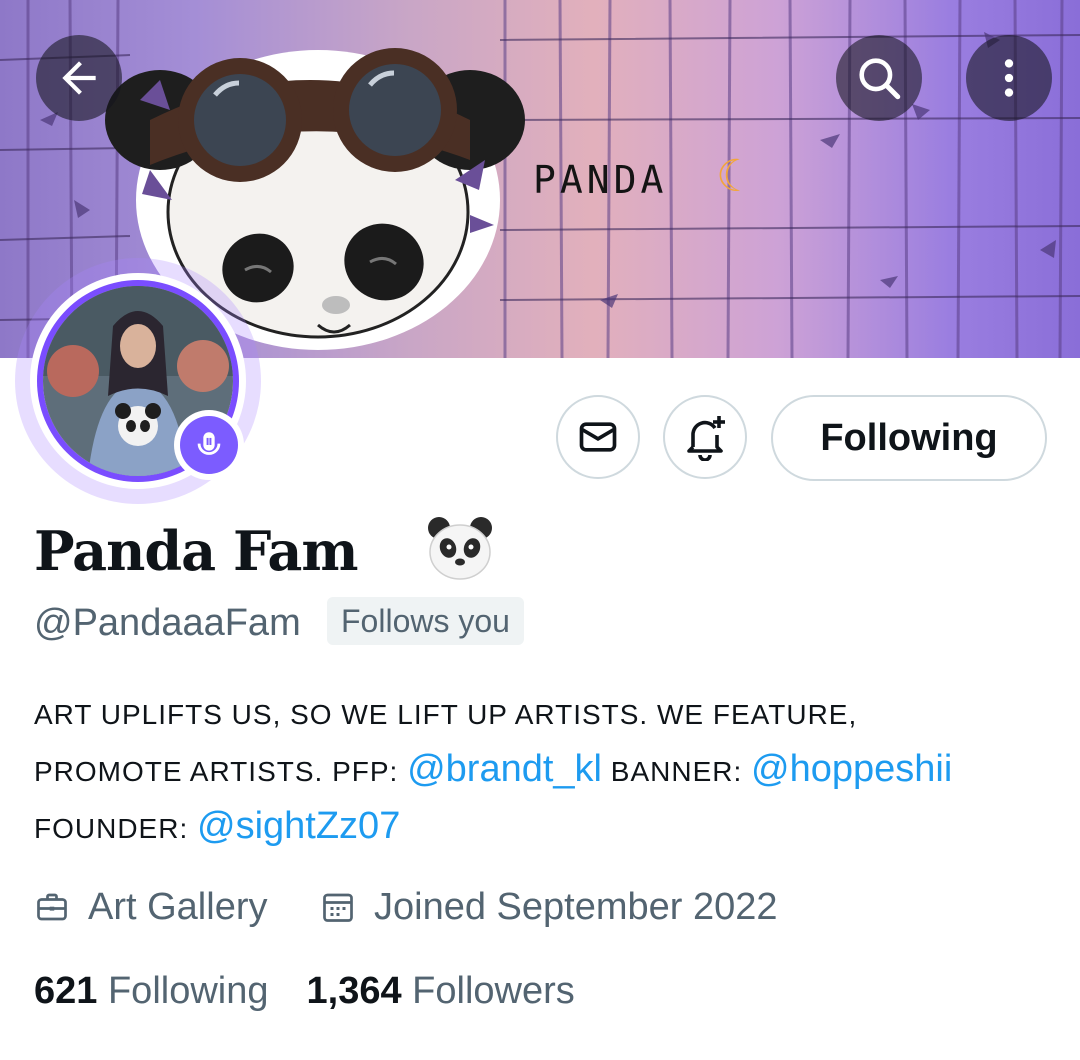 Image resolution: width=1080 pixels, height=1060 pixels. Describe the element at coordinates (52, 907) in the screenshot. I see `briefcase-icon` at that location.